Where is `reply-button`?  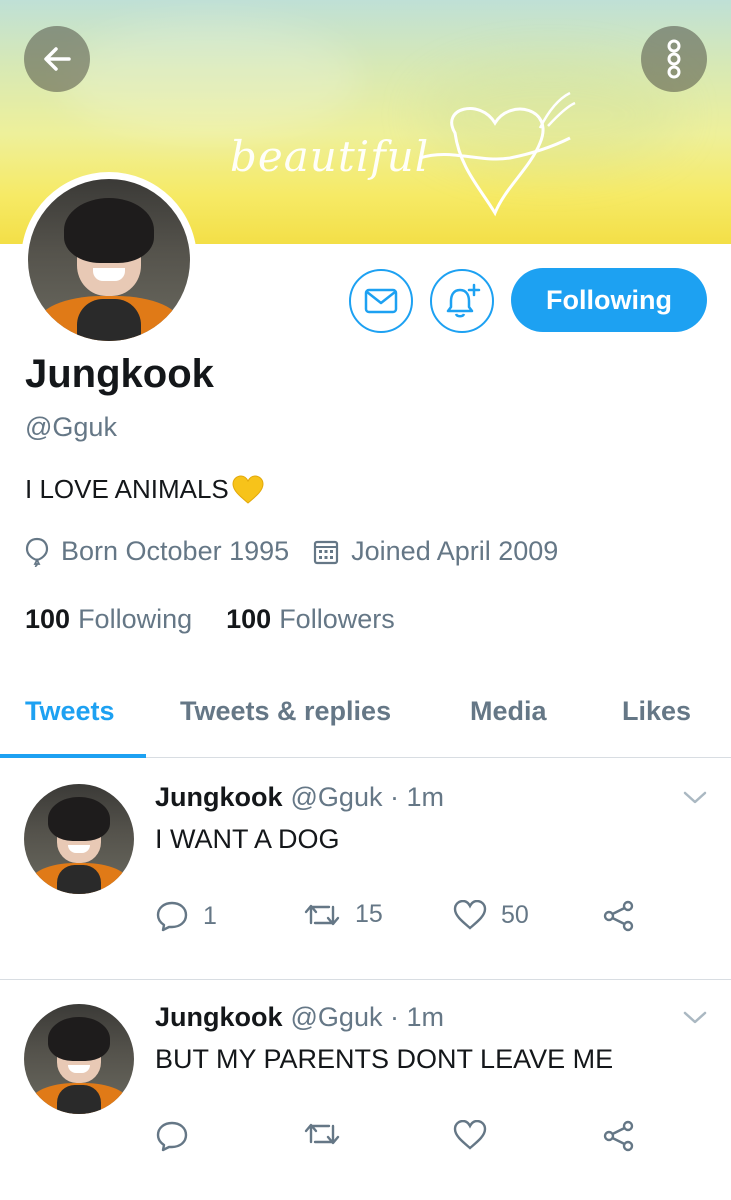
reply-button is located at coordinates (179, 1136).